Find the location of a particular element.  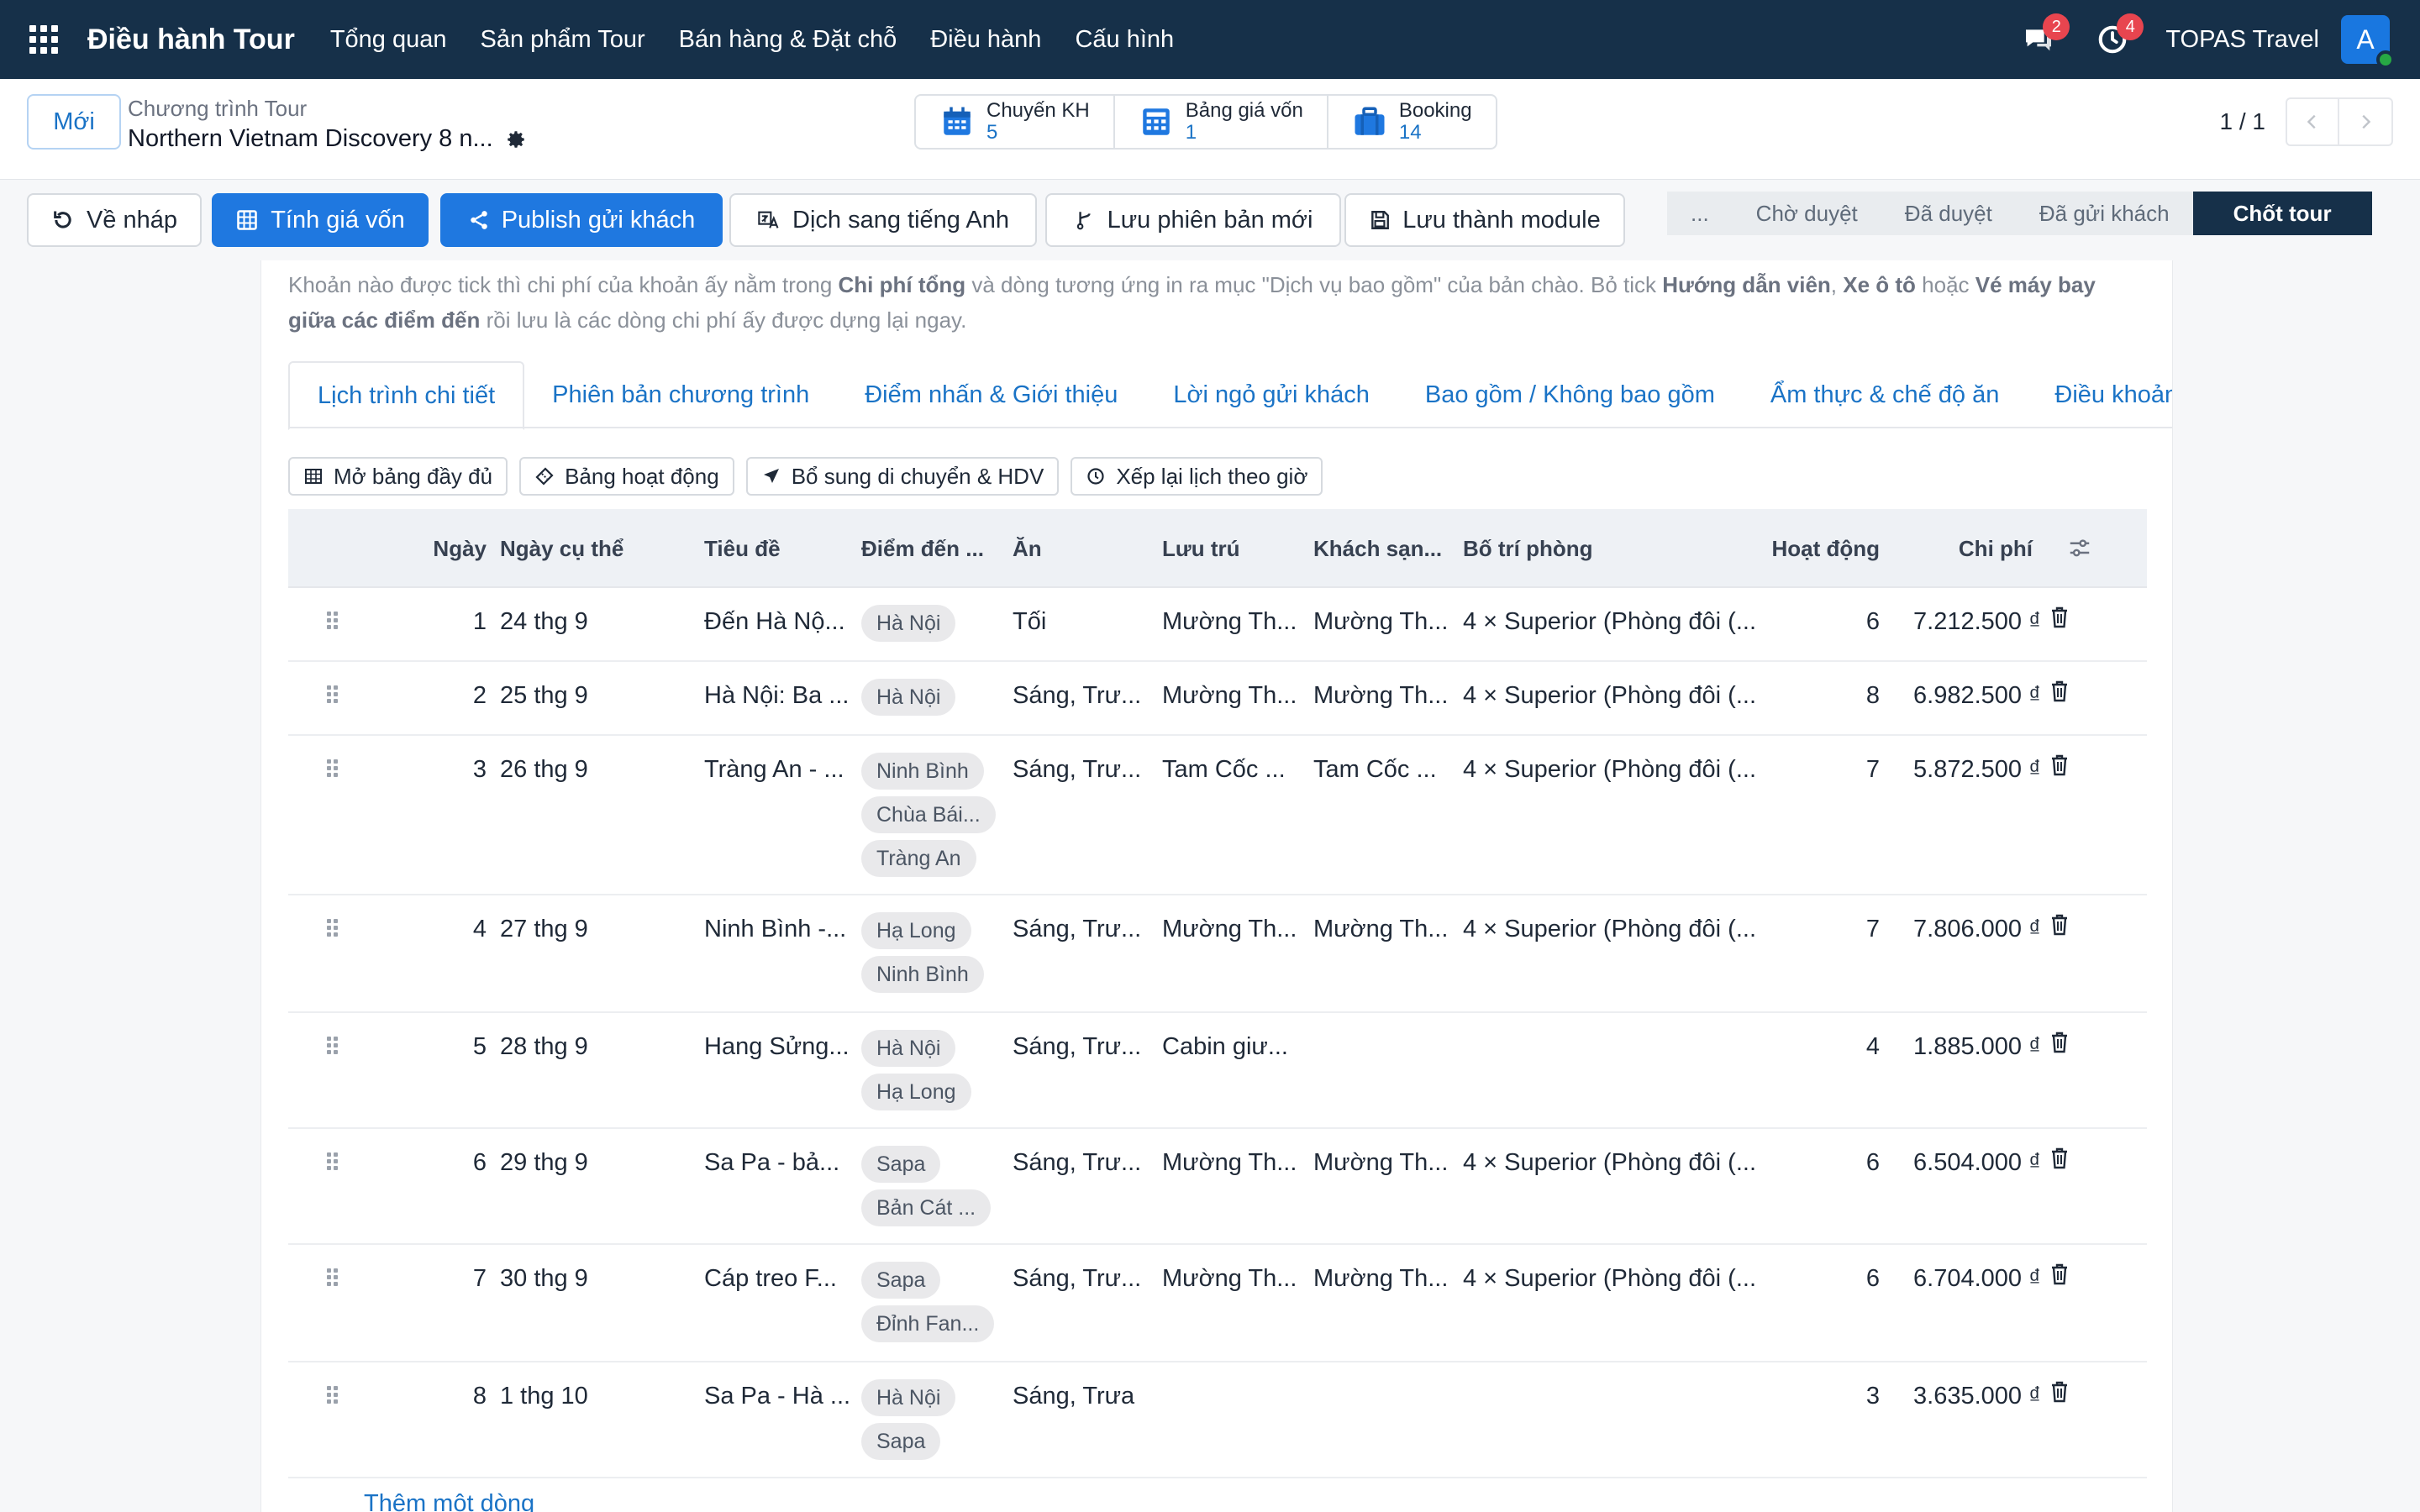

smart-button-cost-sheet: Bảng giá vốn 1 is located at coordinates (1222, 122).